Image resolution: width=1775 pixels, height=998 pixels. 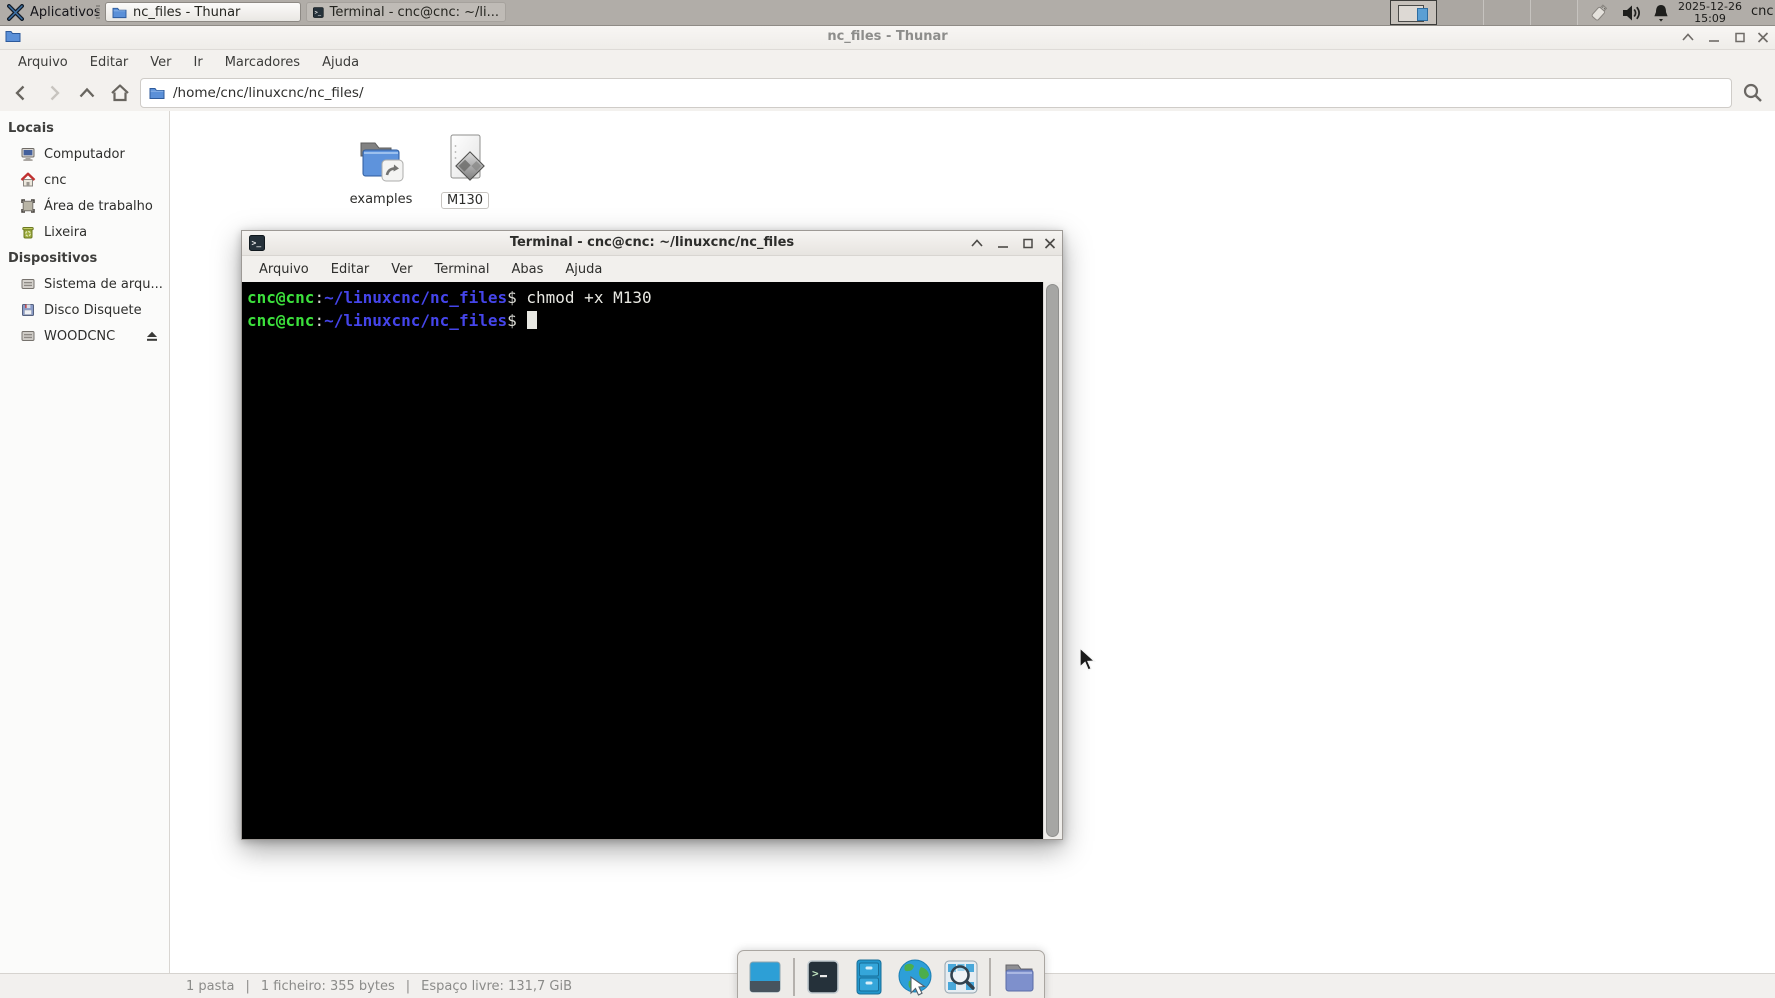 I want to click on file-label: examples, so click(x=381, y=199).